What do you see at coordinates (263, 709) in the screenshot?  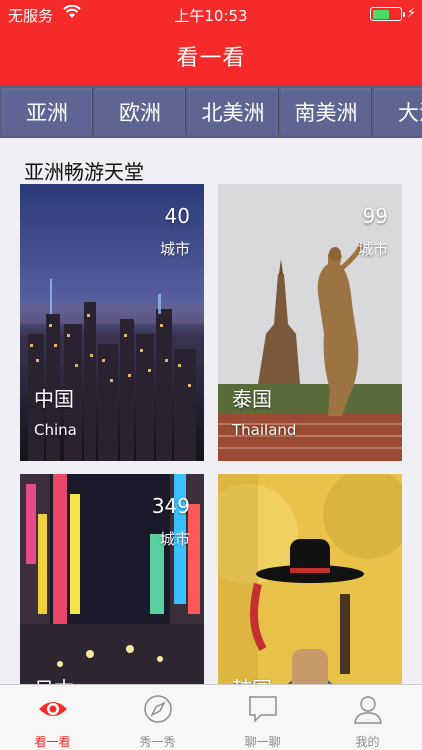 I see `chat-bubble-icon` at bounding box center [263, 709].